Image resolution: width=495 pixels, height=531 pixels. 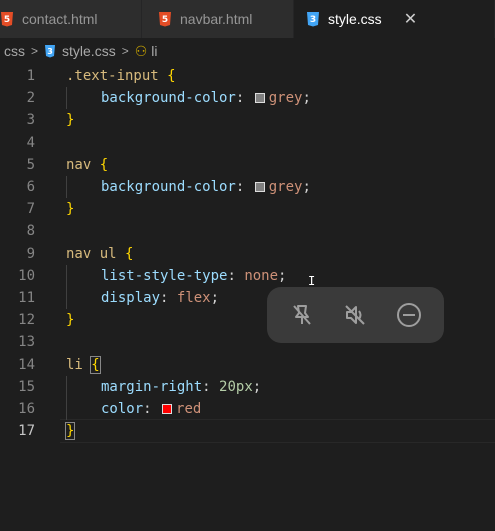 What do you see at coordinates (89, 51) in the screenshot?
I see `breadcrumb-file: style.css` at bounding box center [89, 51].